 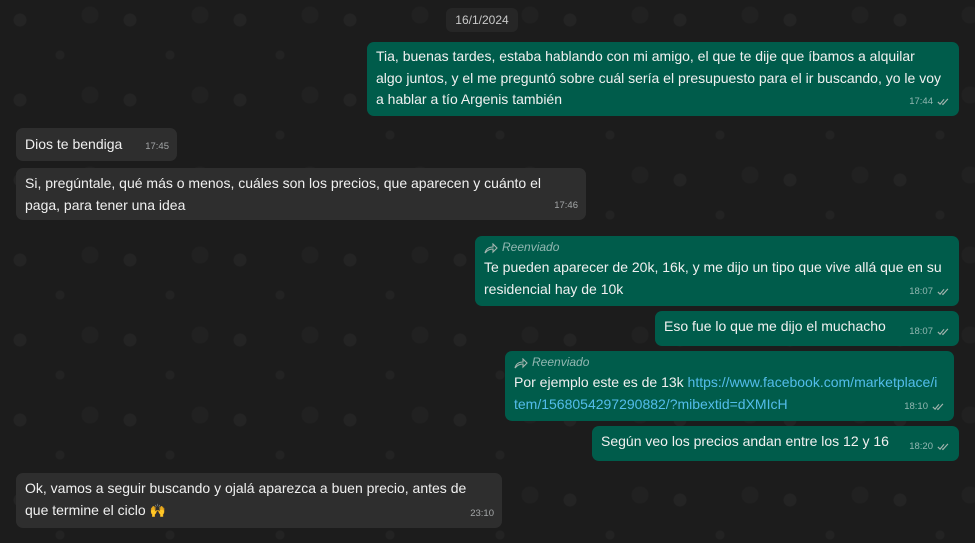 I want to click on message-time: 23:10, so click(x=482, y=513).